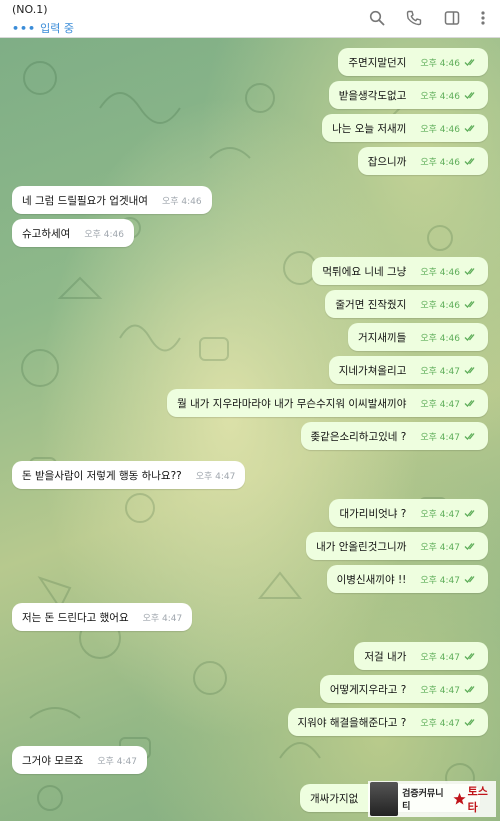 The image size is (500, 821). I want to click on message-bubble-outgoing: 저걸 내가 오후 4:47, so click(421, 656).